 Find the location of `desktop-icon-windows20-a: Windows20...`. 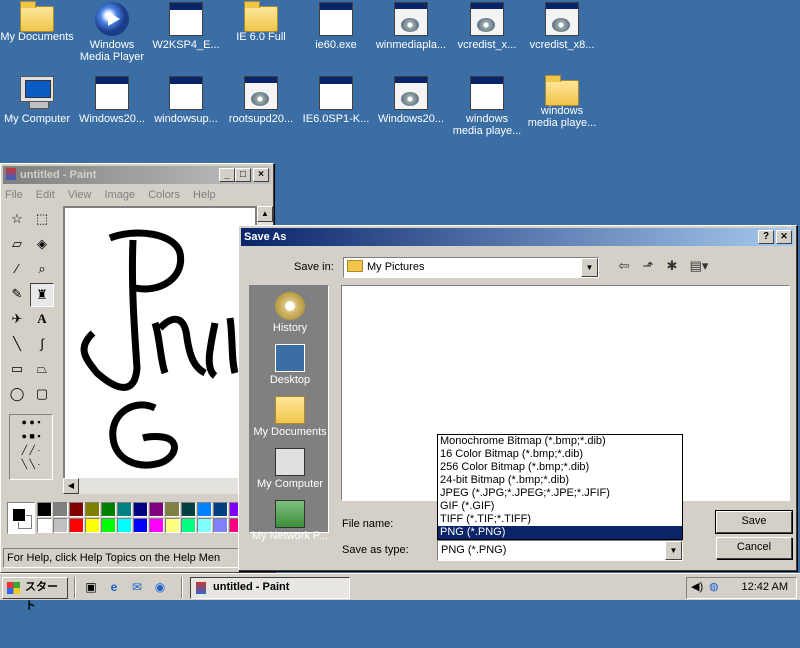

desktop-icon-windows20-a: Windows20... is located at coordinates (112, 100).